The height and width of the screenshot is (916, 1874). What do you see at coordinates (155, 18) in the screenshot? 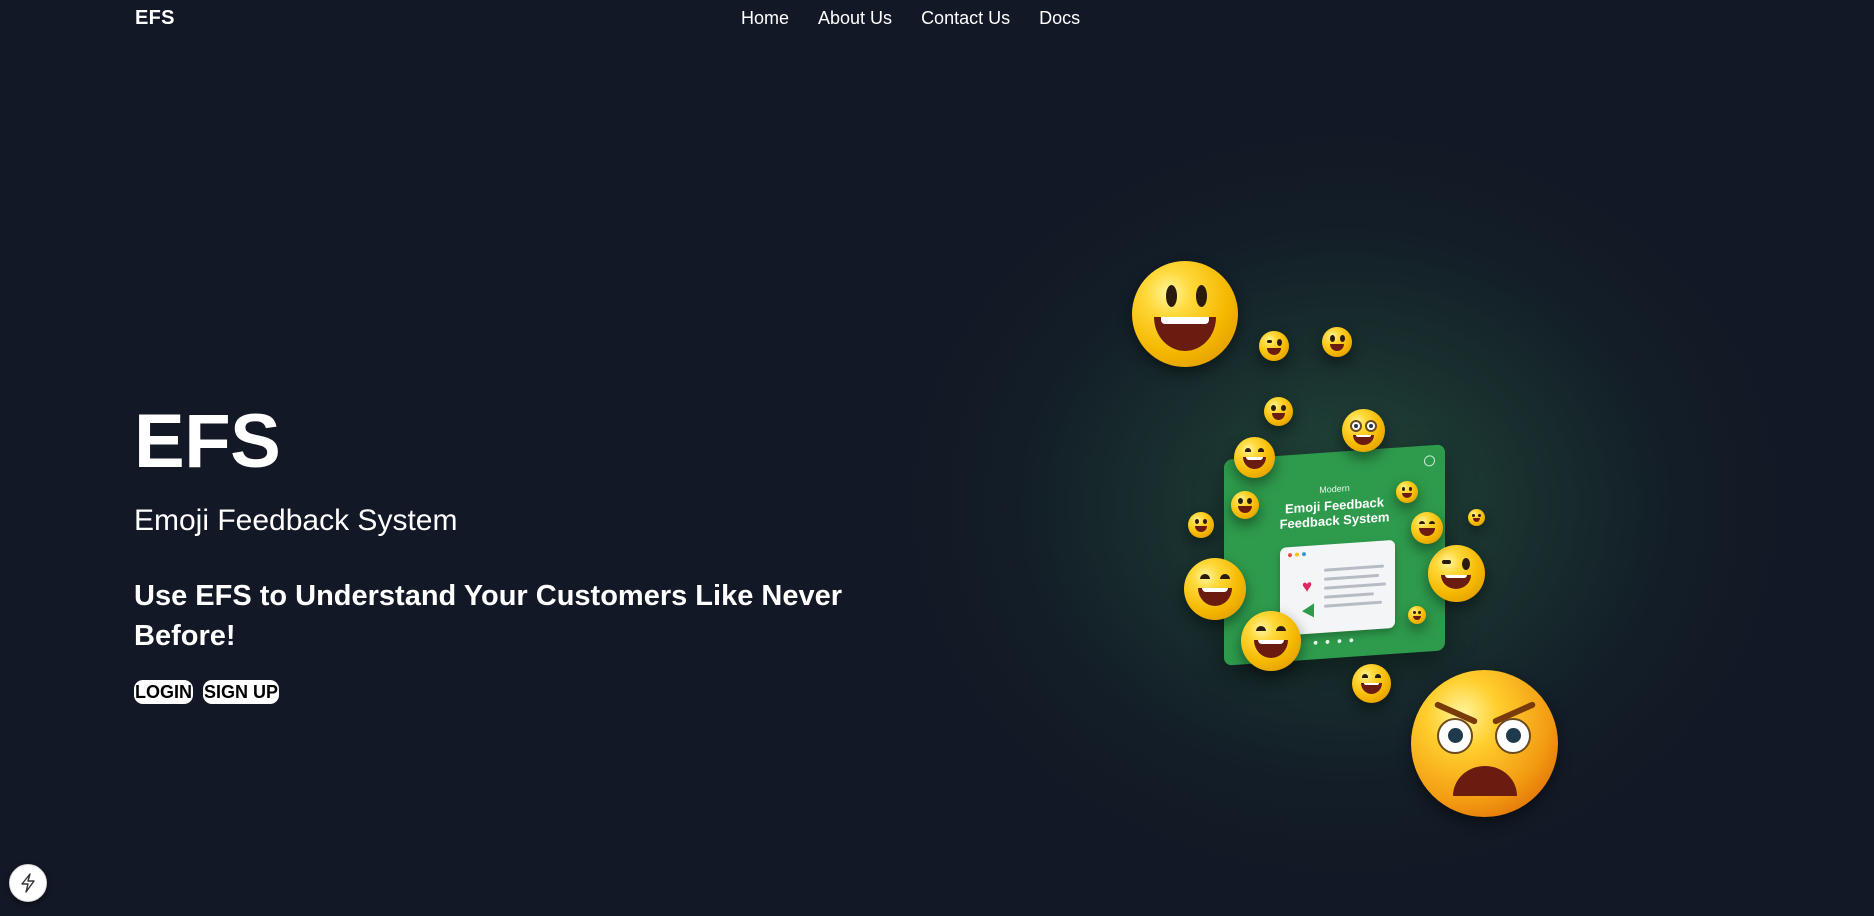
I see `logo: EFS` at bounding box center [155, 18].